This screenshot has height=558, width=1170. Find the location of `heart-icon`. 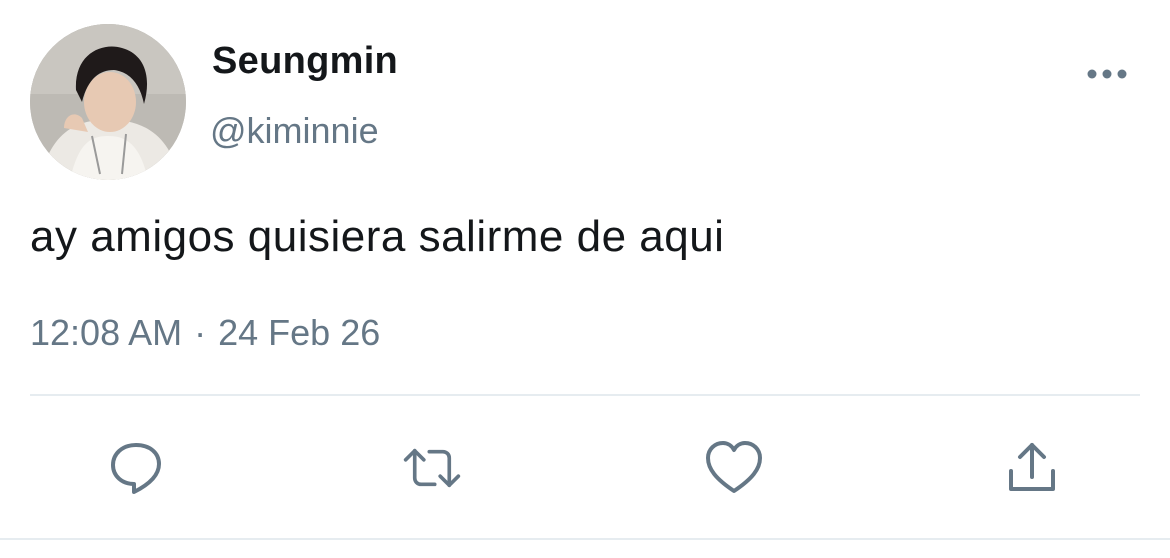

heart-icon is located at coordinates (734, 467).